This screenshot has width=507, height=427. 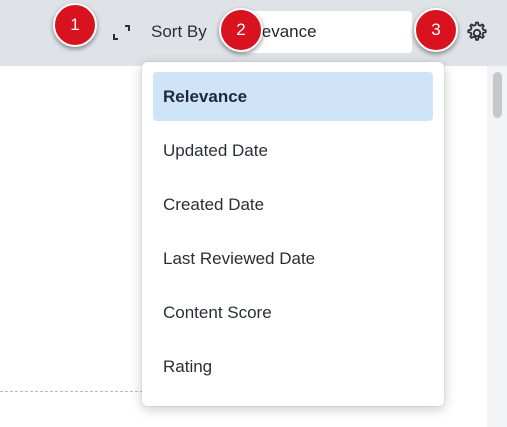 I want to click on expand-icon, so click(x=122, y=32).